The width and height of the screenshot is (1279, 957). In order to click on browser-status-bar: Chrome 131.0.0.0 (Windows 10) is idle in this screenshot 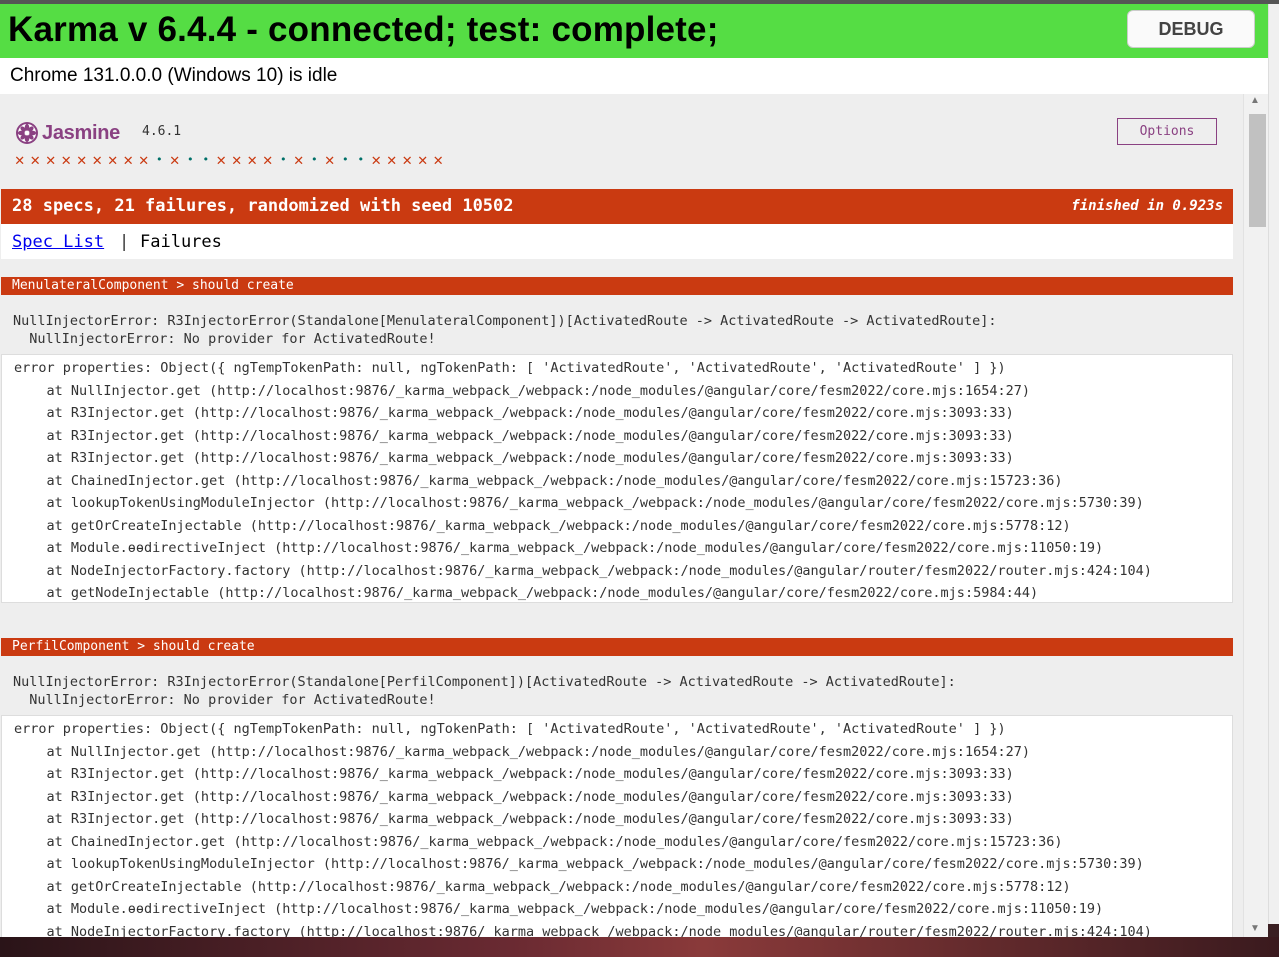, I will do `click(634, 76)`.